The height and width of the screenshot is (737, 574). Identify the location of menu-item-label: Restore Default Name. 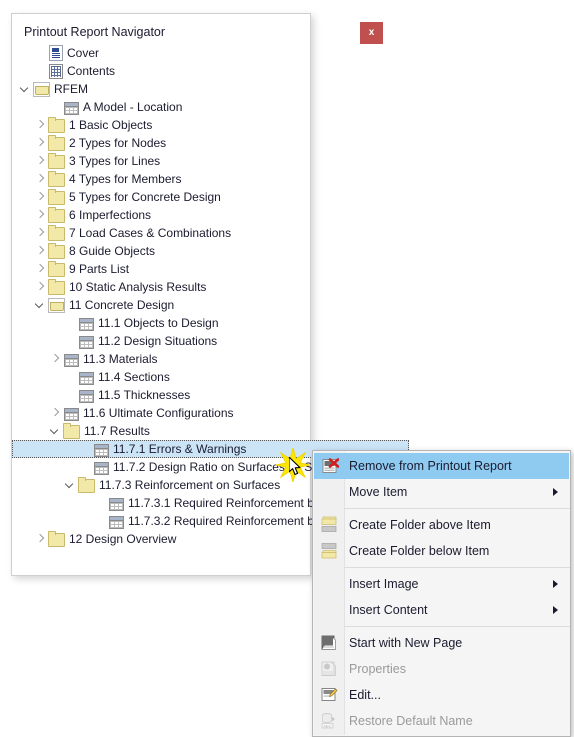
(411, 721).